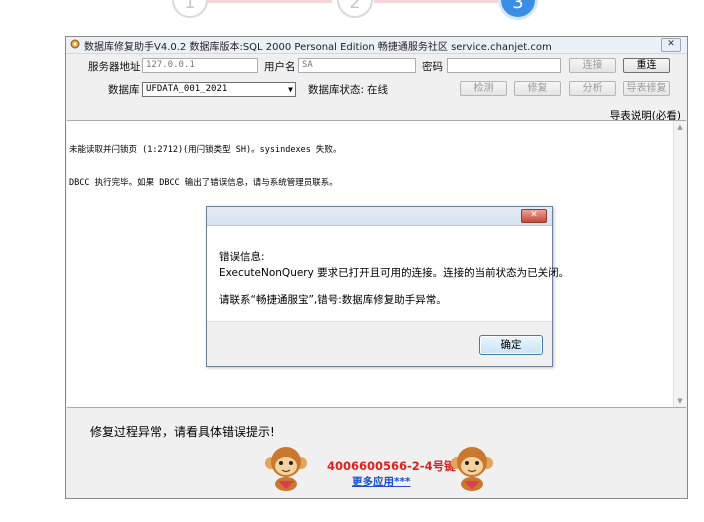  Describe the element at coordinates (124, 90) in the screenshot. I see `database-label: 数据库` at that location.